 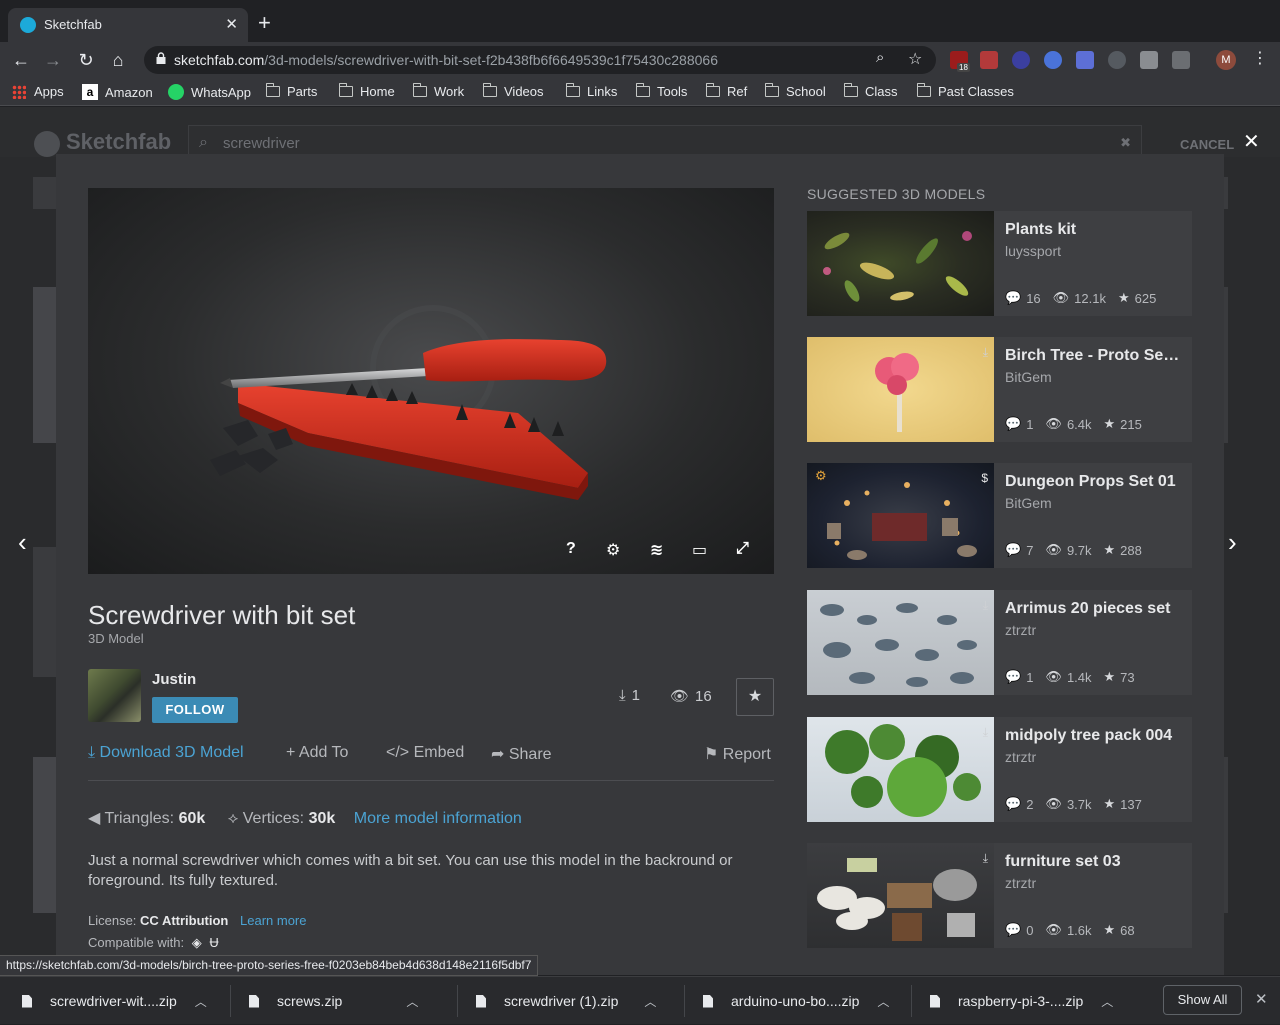 I want to click on follow-button: FOLLOW, so click(x=195, y=710).